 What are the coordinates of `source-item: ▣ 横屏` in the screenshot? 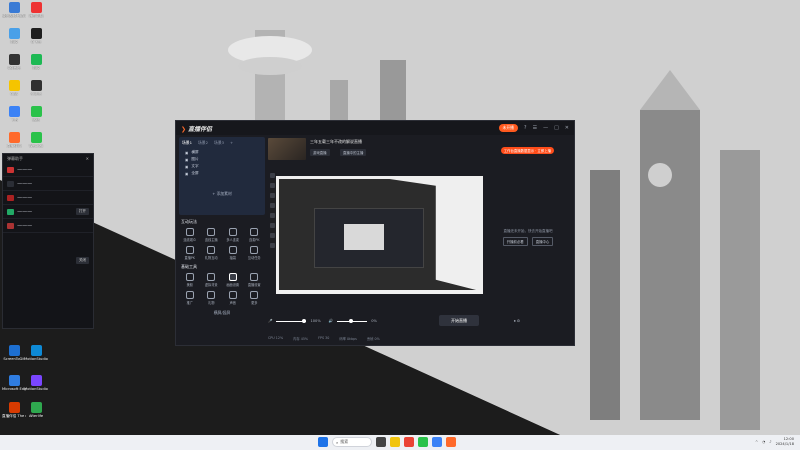 It's located at (222, 152).